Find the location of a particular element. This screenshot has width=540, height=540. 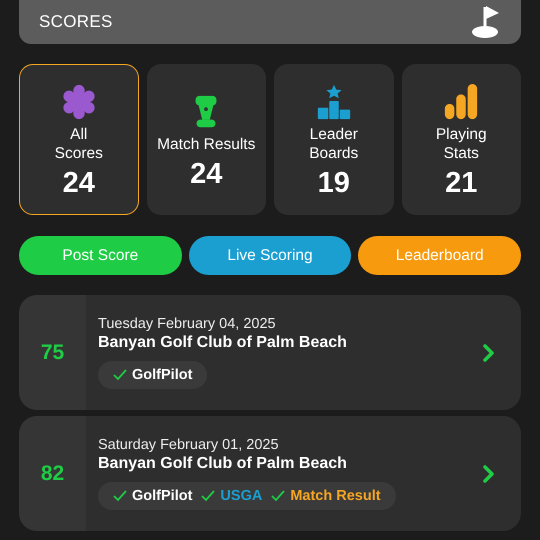

round-score: 75 is located at coordinates (52, 352).